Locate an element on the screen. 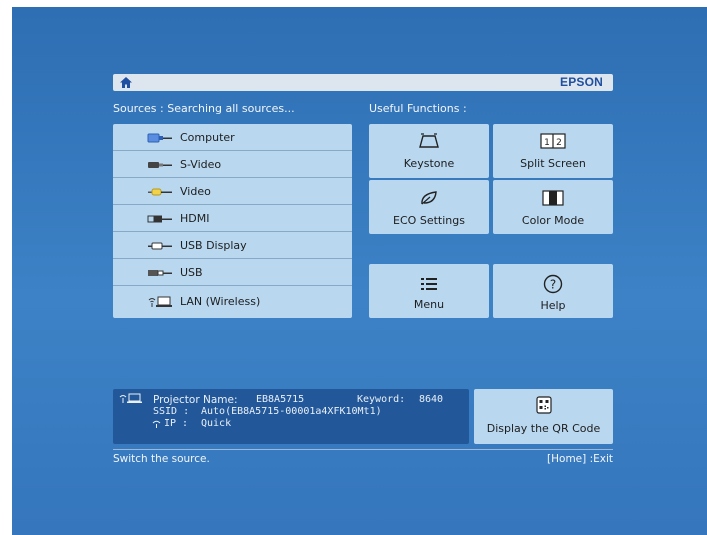 Image resolution: width=707 pixels, height=535 pixels. source-item-lan-wireless: LAN (Wireless) is located at coordinates (232, 302).